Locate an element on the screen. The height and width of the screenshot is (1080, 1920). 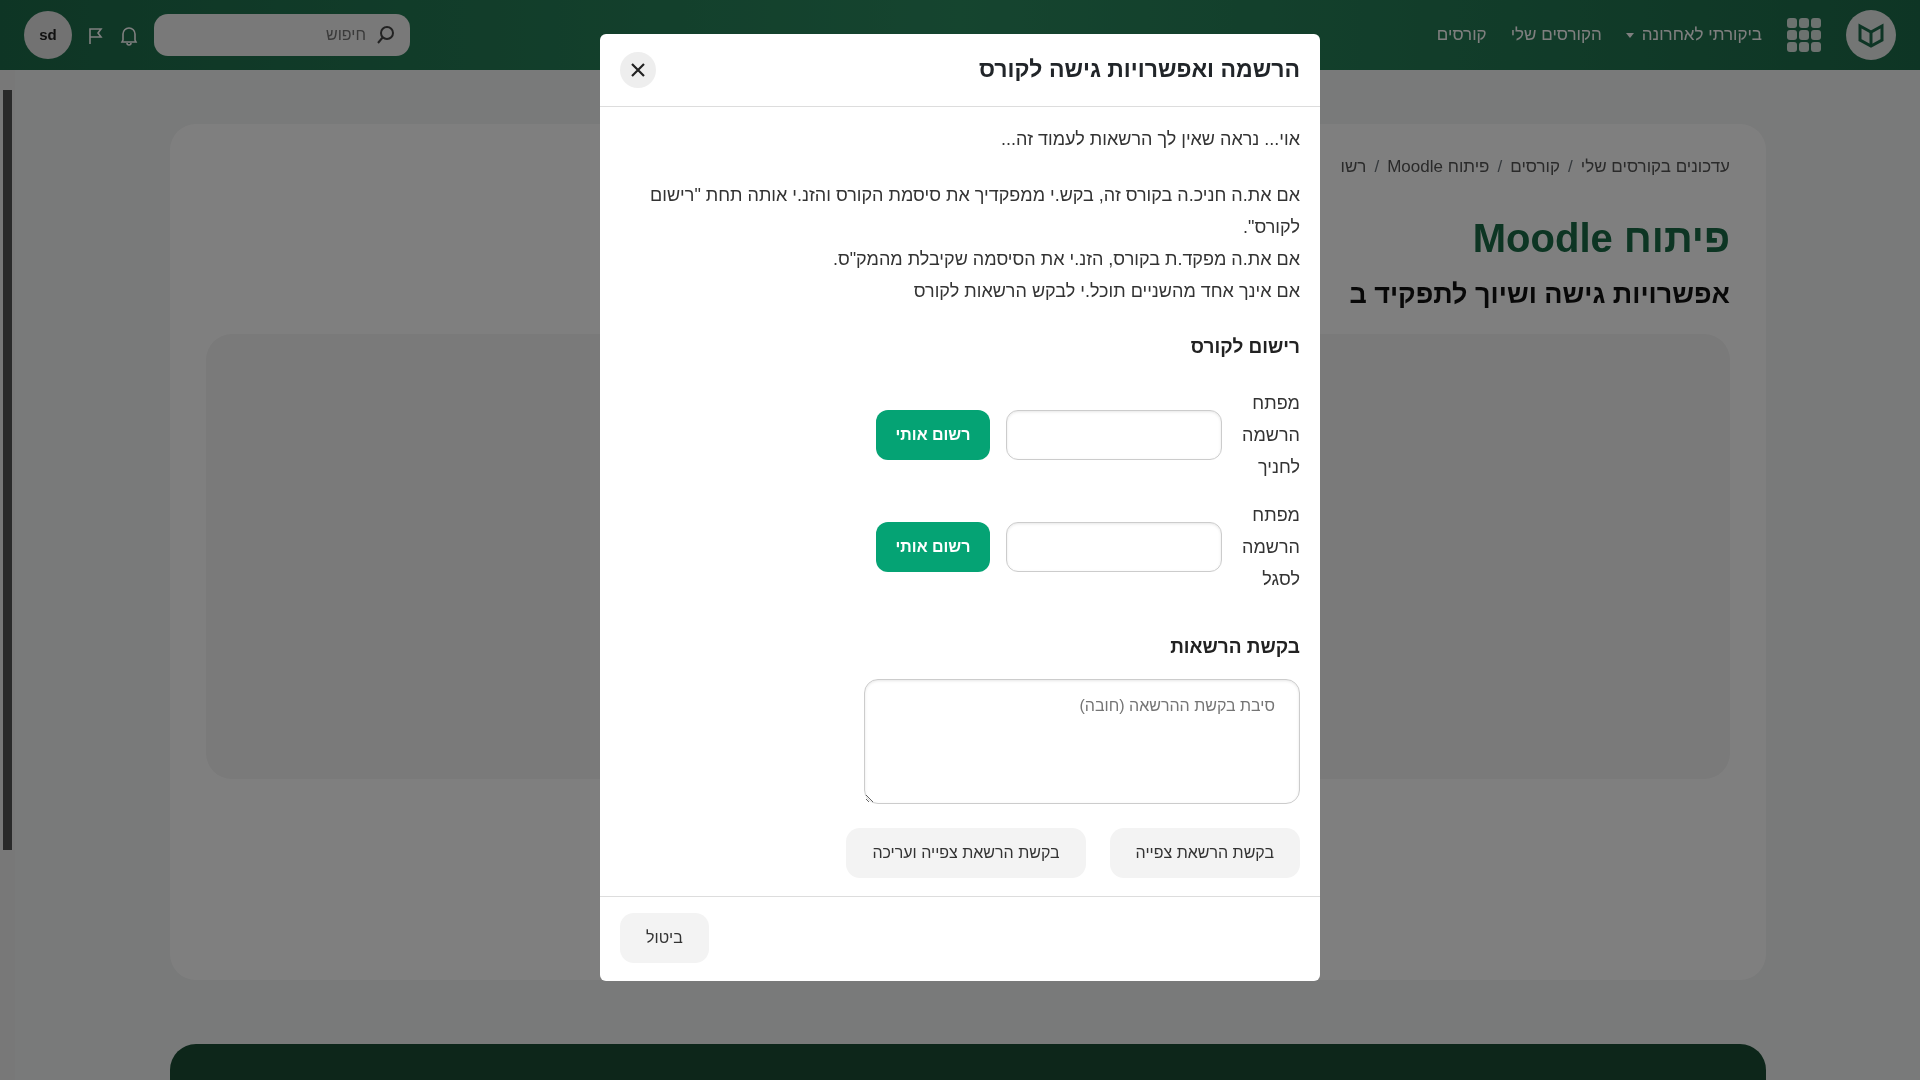
page-title: פיתוח Moodle is located at coordinates (1601, 238).